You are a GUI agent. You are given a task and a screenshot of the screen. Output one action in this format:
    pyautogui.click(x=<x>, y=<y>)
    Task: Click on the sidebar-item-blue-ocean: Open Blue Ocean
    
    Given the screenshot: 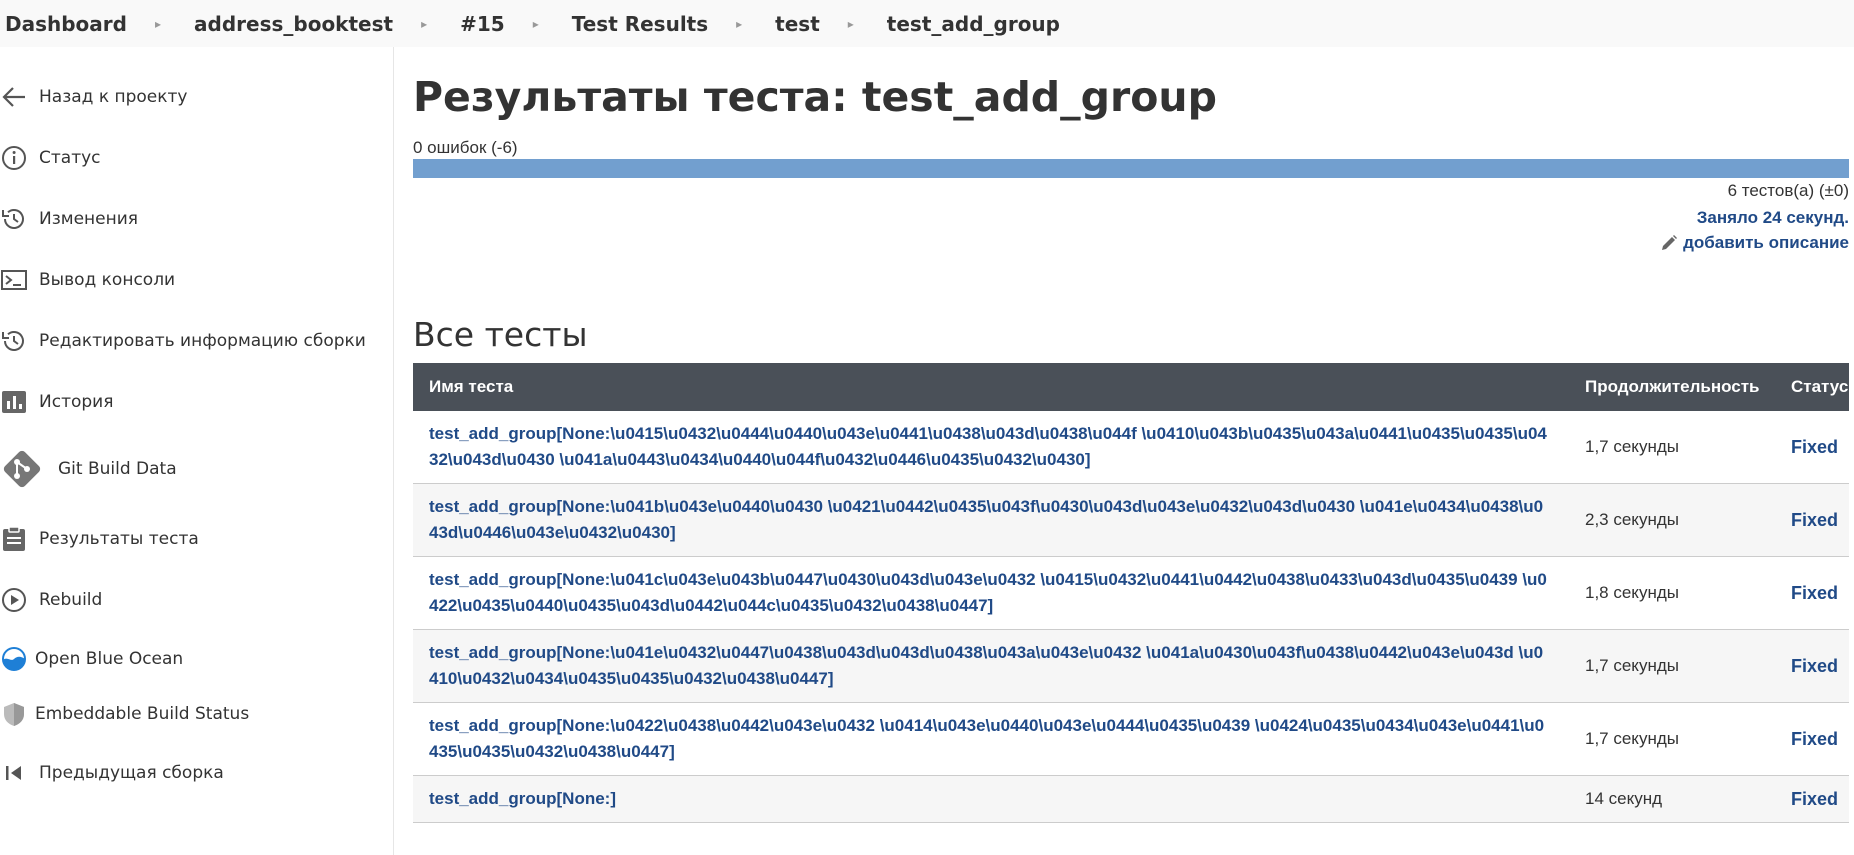 What is the action you would take?
    pyautogui.click(x=91, y=659)
    